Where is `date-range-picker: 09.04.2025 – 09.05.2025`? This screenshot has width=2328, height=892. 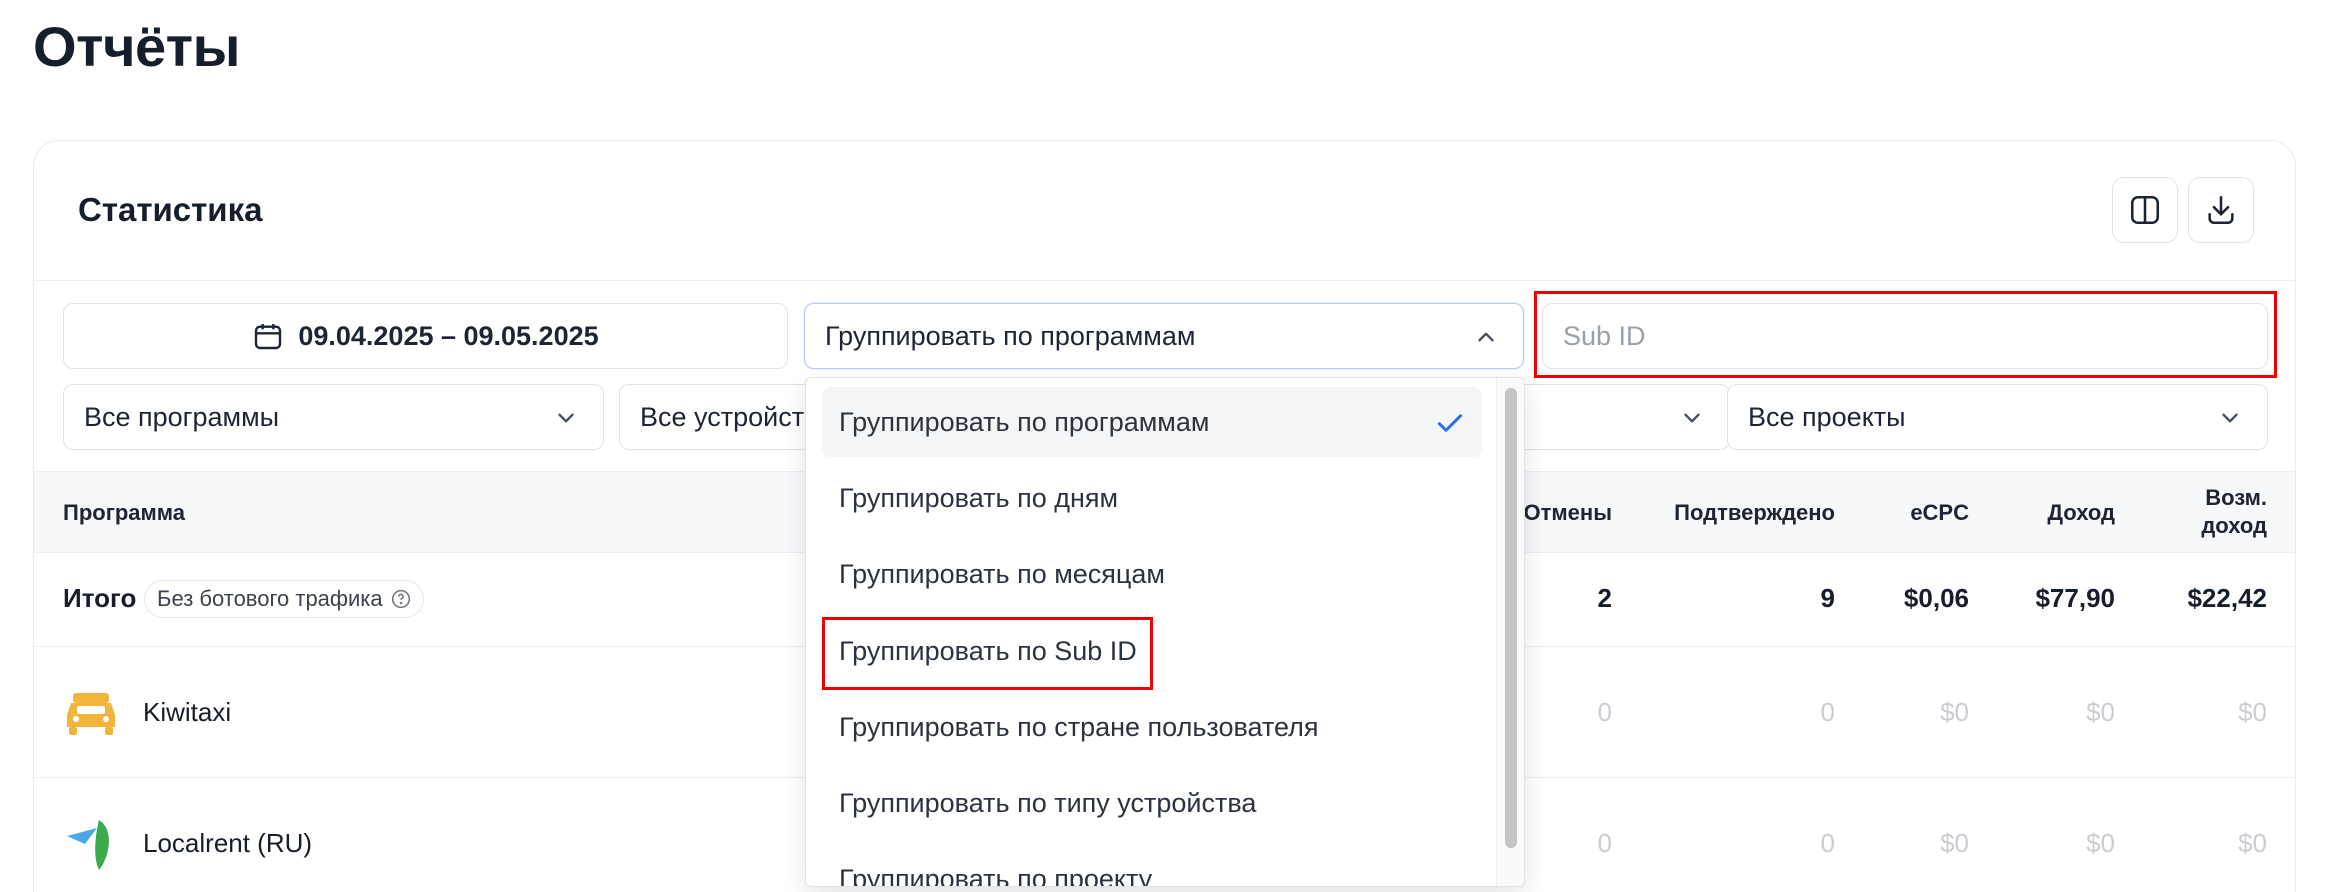 date-range-picker: 09.04.2025 – 09.05.2025 is located at coordinates (425, 336).